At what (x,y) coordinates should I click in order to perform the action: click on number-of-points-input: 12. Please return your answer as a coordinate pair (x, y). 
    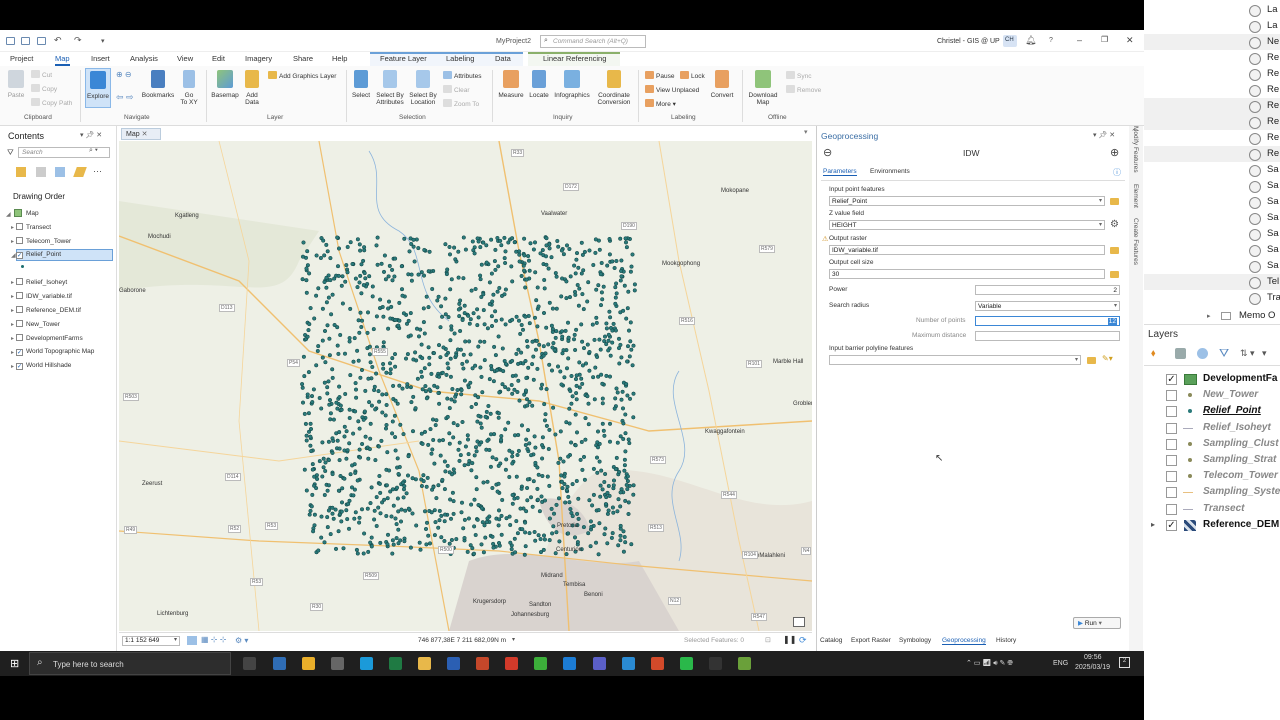
    Looking at the image, I should click on (1047, 321).